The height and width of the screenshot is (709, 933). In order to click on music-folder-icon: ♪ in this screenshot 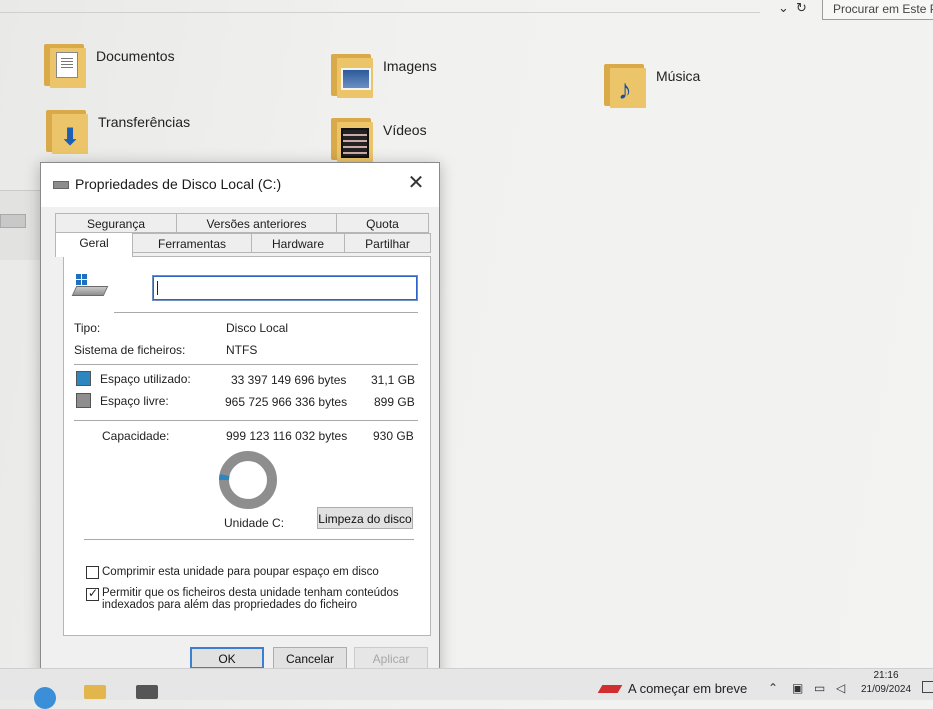, I will do `click(626, 85)`.